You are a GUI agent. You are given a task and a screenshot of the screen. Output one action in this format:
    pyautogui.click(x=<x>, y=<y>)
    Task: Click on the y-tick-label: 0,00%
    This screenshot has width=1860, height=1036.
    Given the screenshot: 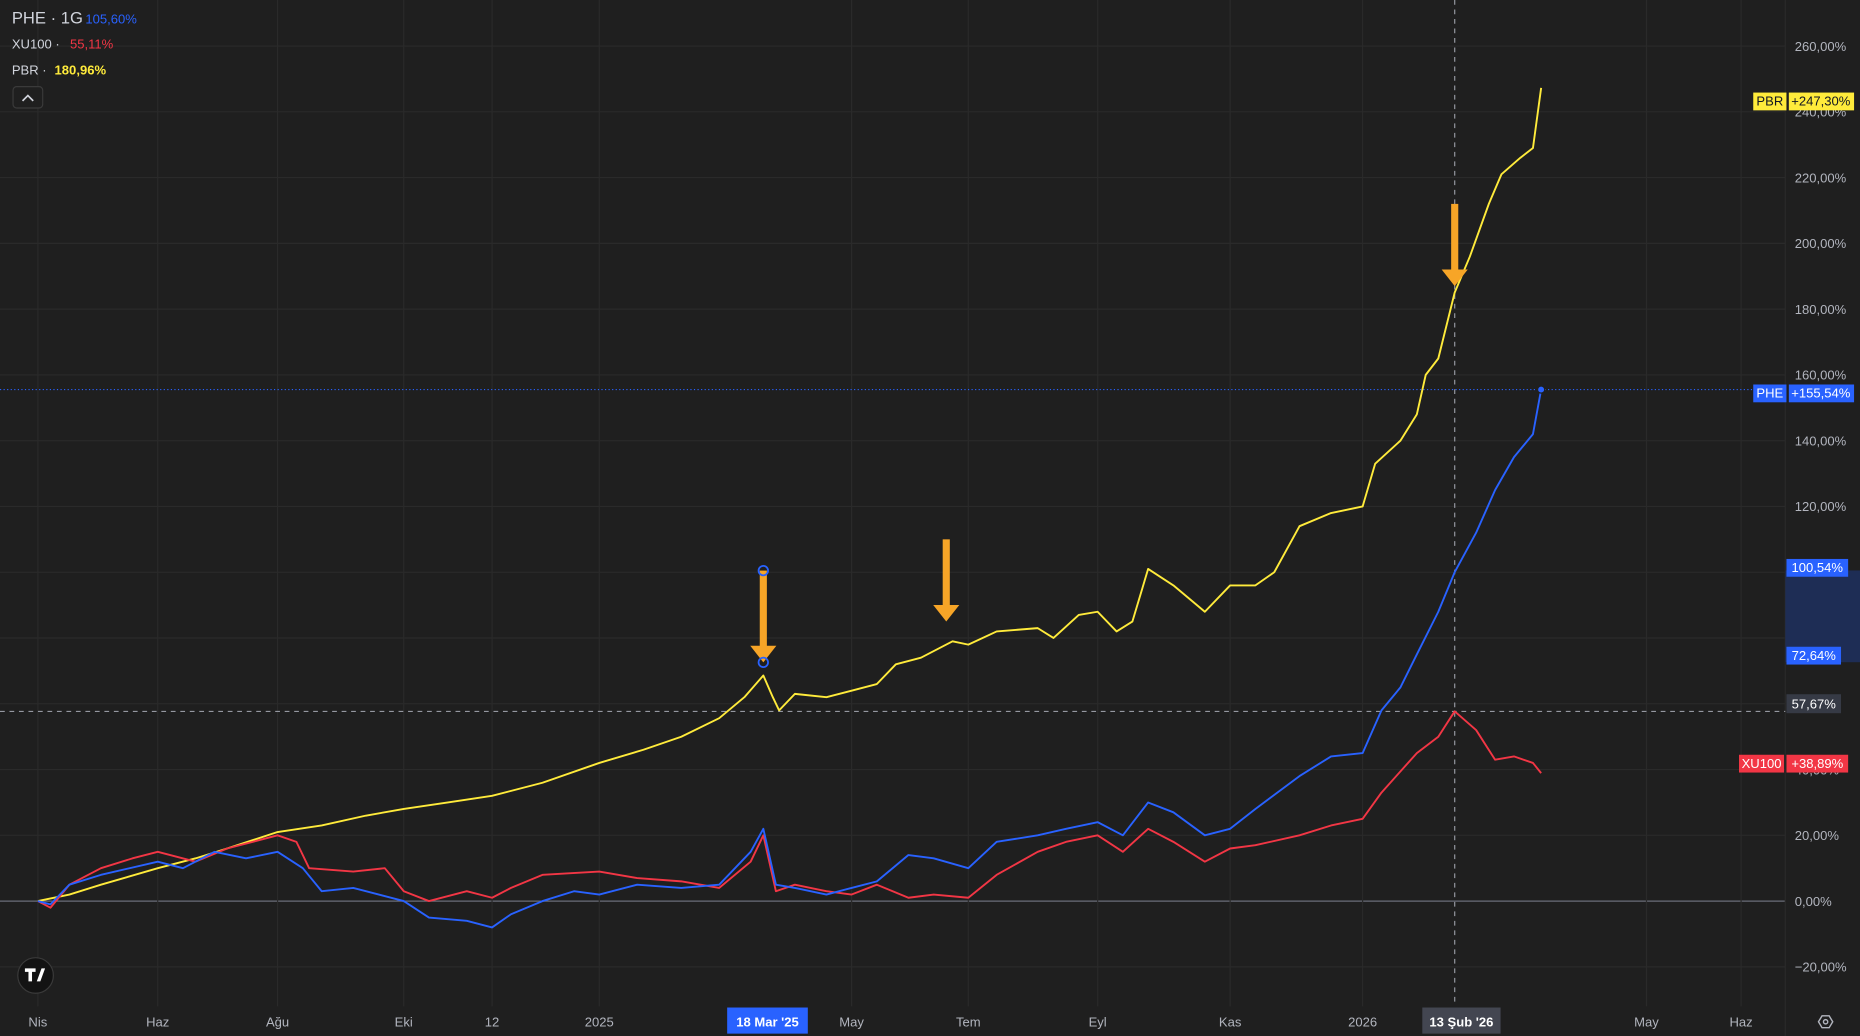 What is the action you would take?
    pyautogui.click(x=1813, y=901)
    